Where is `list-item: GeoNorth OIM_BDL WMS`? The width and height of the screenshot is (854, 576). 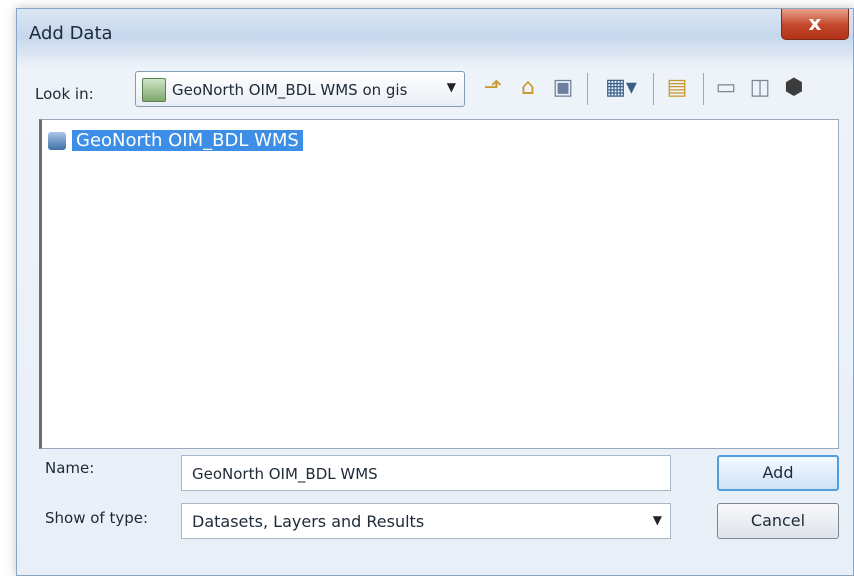
list-item: GeoNorth OIM_BDL WMS is located at coordinates (175, 141).